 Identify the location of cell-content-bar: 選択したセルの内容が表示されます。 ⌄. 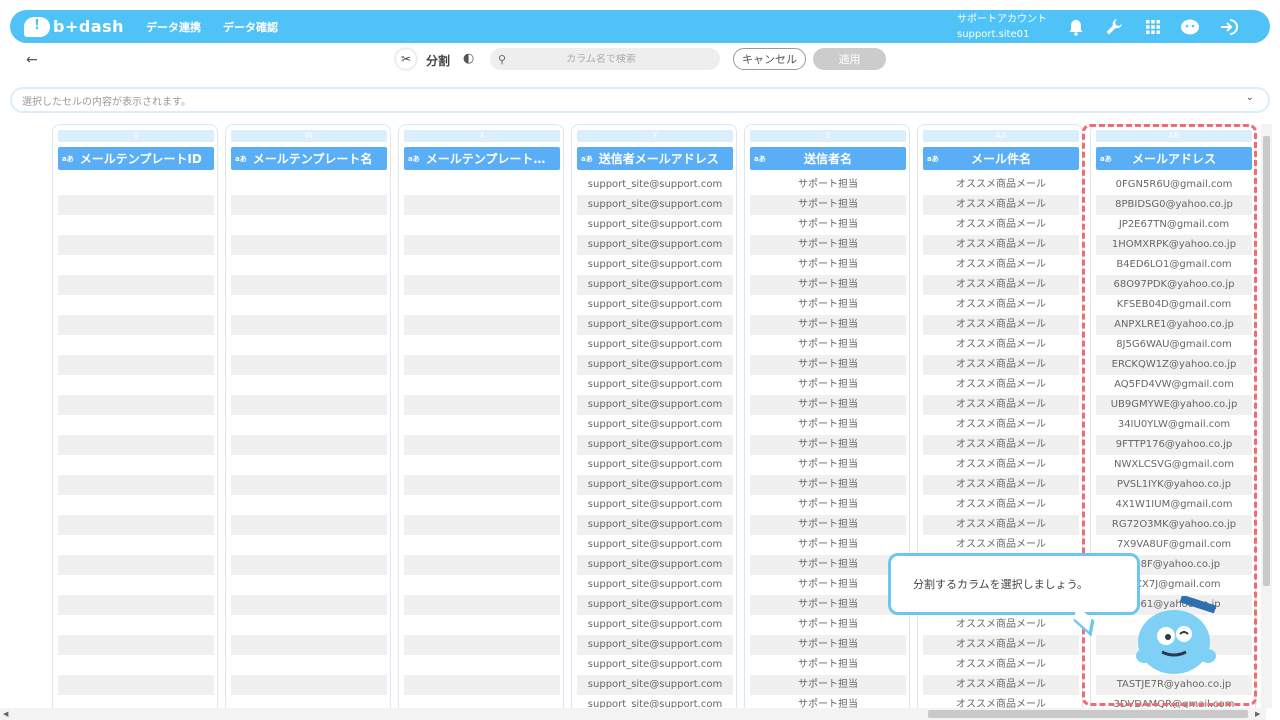
(640, 100).